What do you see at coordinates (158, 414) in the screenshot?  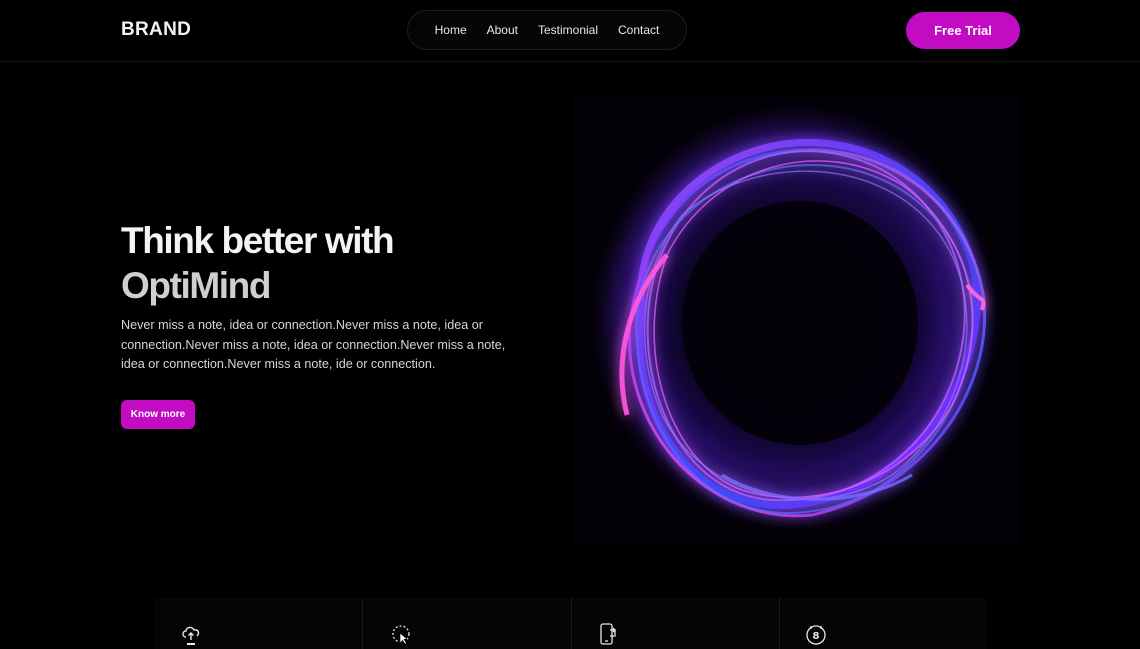 I see `know-more-button: Know more` at bounding box center [158, 414].